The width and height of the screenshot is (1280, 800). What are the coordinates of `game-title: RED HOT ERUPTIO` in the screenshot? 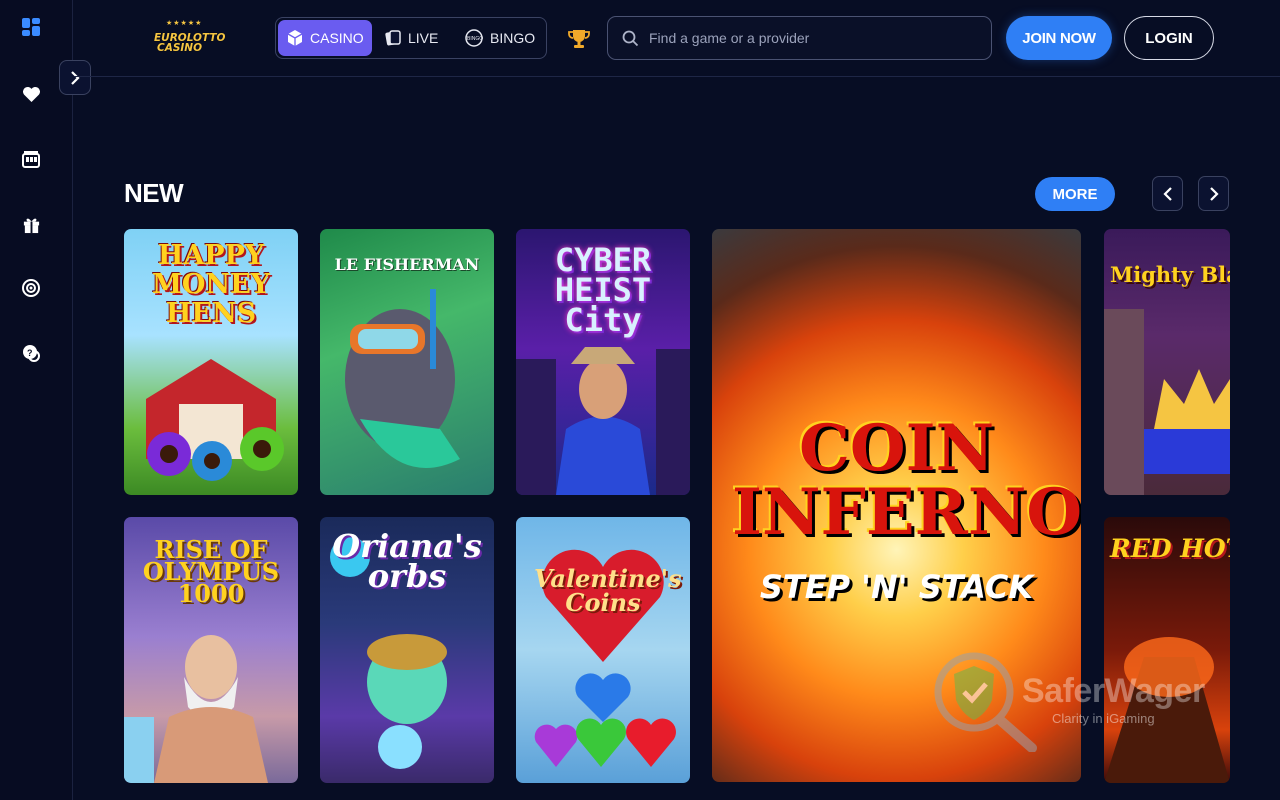 It's located at (1170, 548).